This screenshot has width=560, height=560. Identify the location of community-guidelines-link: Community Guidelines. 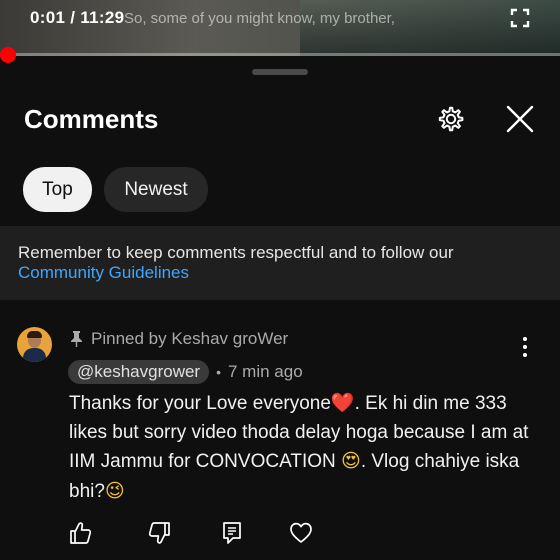
(103, 273).